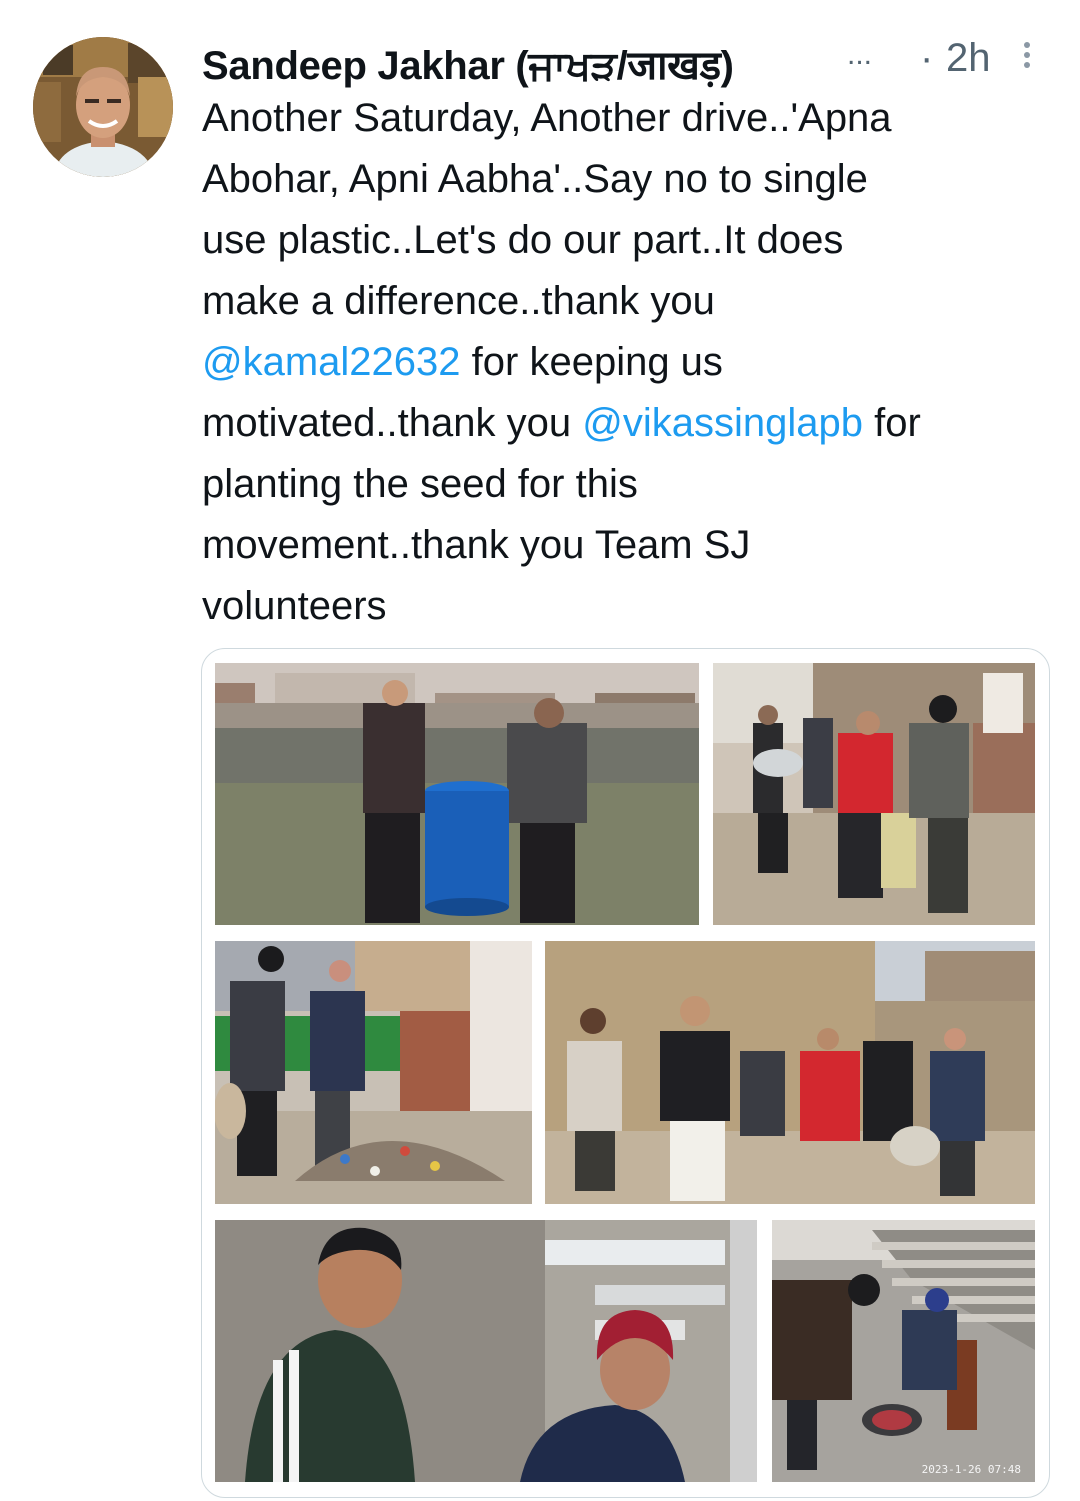 This screenshot has width=1080, height=1501. What do you see at coordinates (722, 423) in the screenshot?
I see `mention-link: @vikassinglapb` at bounding box center [722, 423].